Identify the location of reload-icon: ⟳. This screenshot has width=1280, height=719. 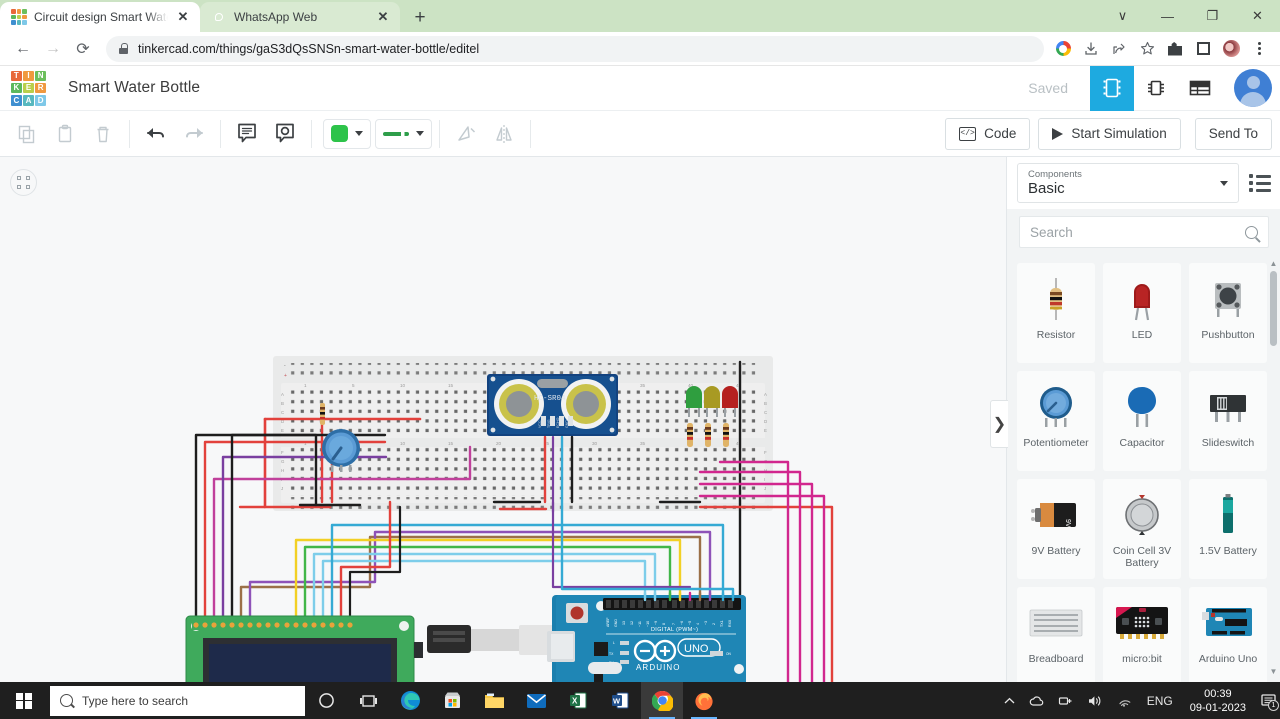
(83, 49).